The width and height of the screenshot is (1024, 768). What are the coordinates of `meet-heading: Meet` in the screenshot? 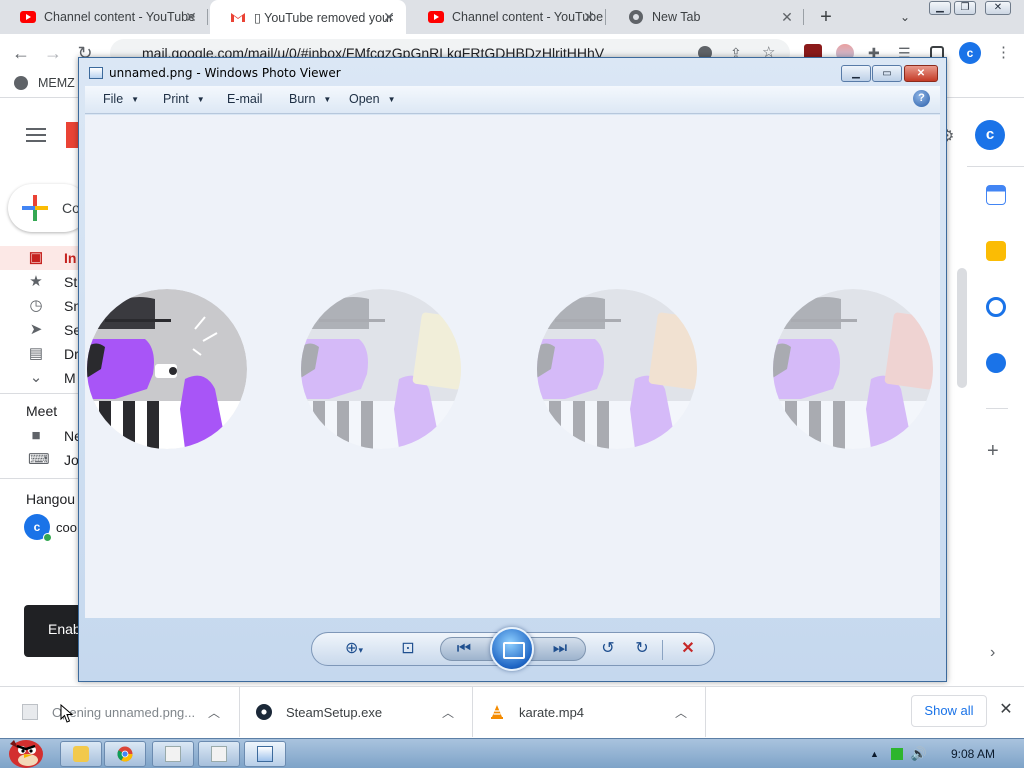 It's located at (42, 411).